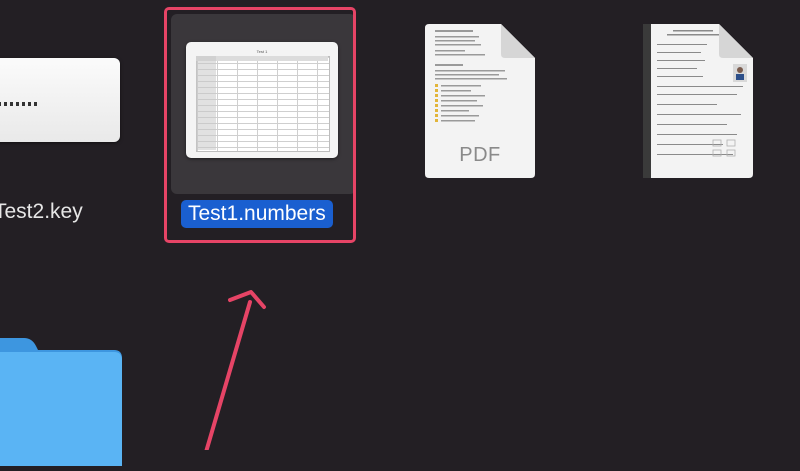 The image size is (800, 471). What do you see at coordinates (60, 100) in the screenshot?
I see `keynote-file-thumbnail` at bounding box center [60, 100].